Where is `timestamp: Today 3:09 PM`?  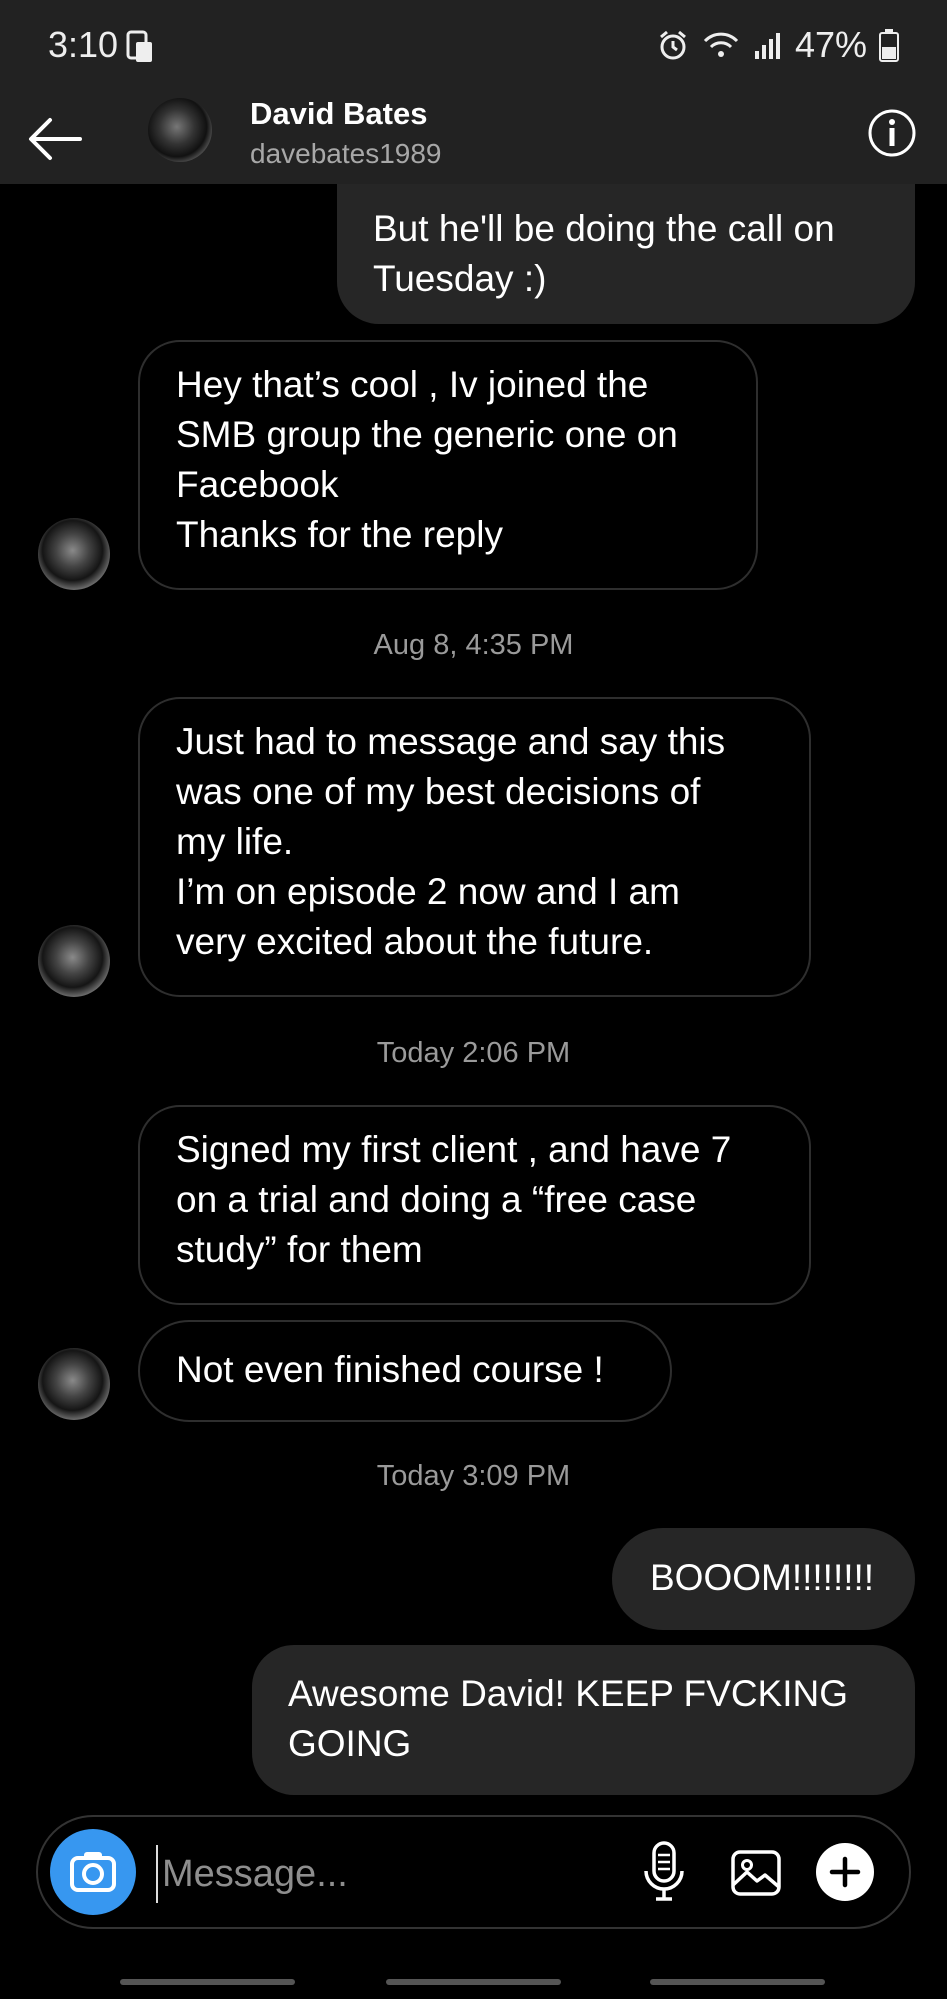
timestamp: Today 3:09 PM is located at coordinates (473, 1476).